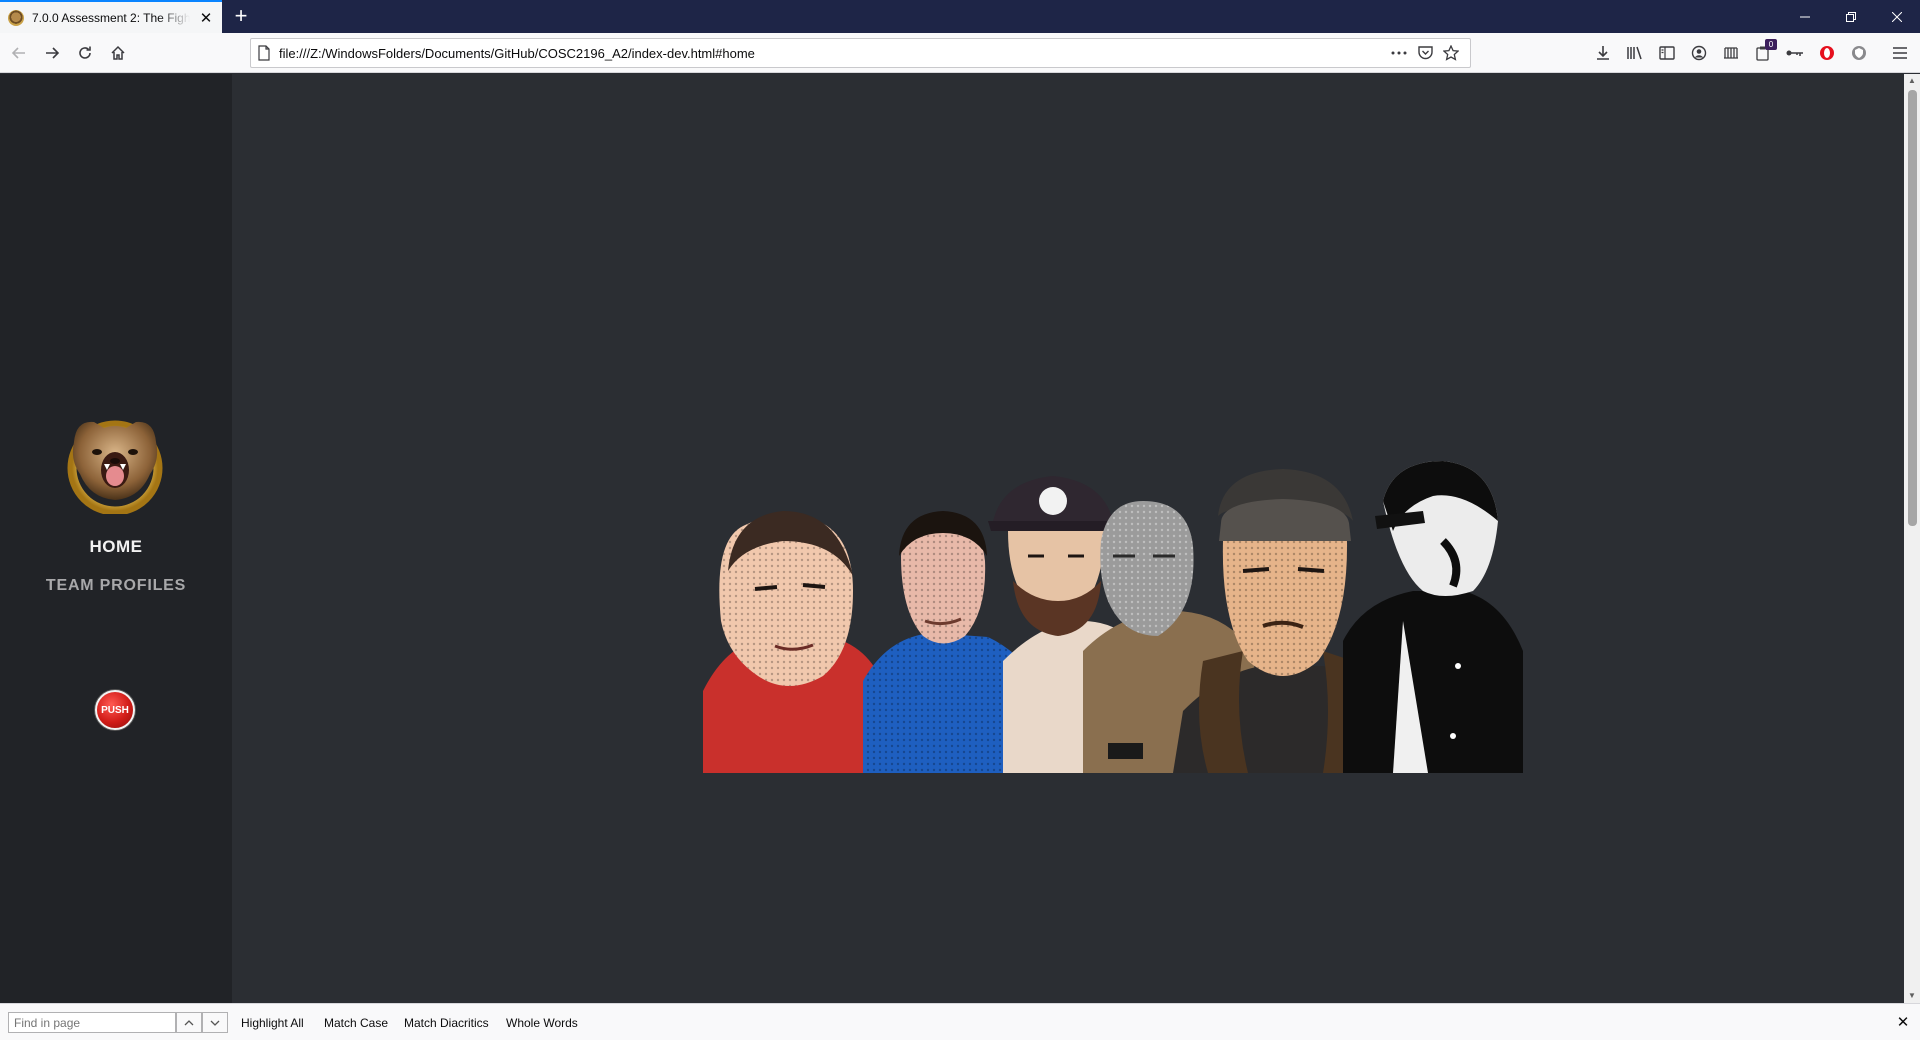  What do you see at coordinates (1897, 16) in the screenshot?
I see `close-window-button` at bounding box center [1897, 16].